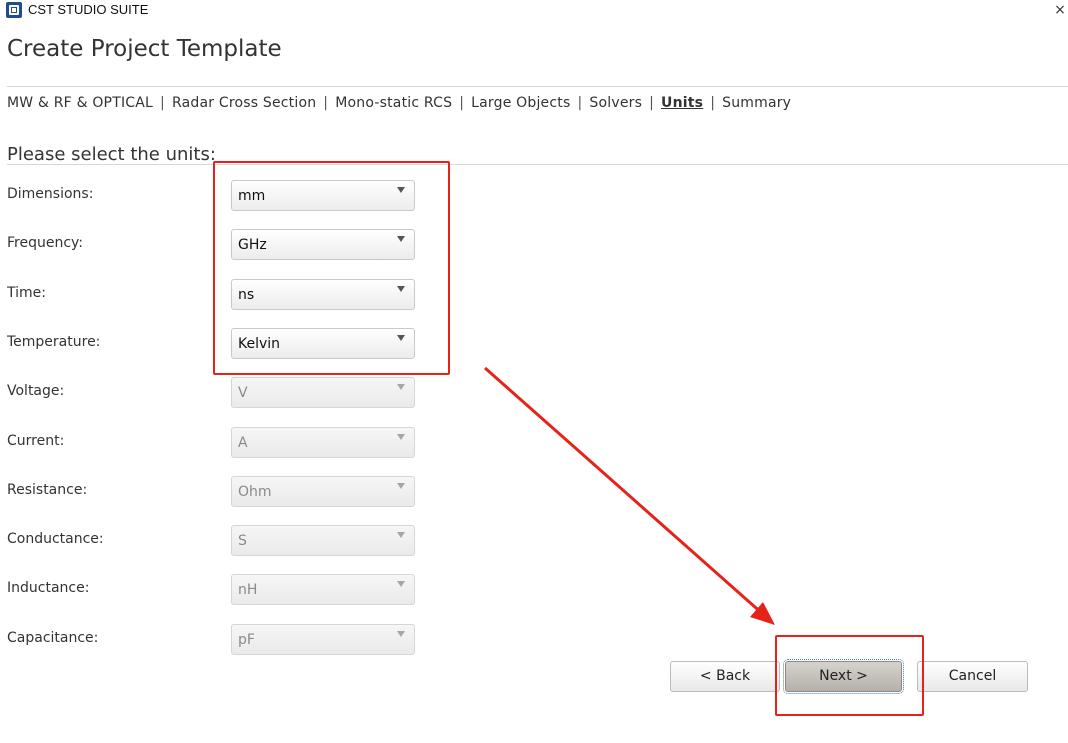  What do you see at coordinates (252, 196) in the screenshot?
I see `dimensions-unit-value: mm` at bounding box center [252, 196].